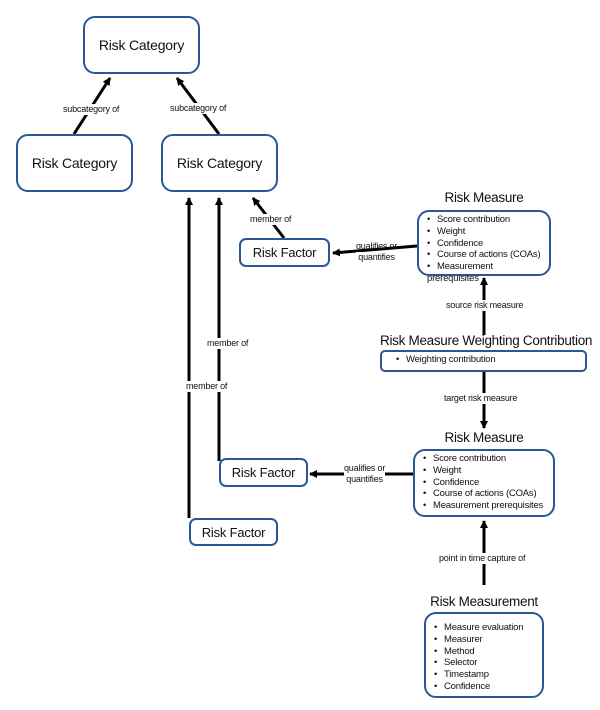 Image resolution: width=600 pixels, height=710 pixels. I want to click on attribute-item: Measure evaluation, so click(485, 628).